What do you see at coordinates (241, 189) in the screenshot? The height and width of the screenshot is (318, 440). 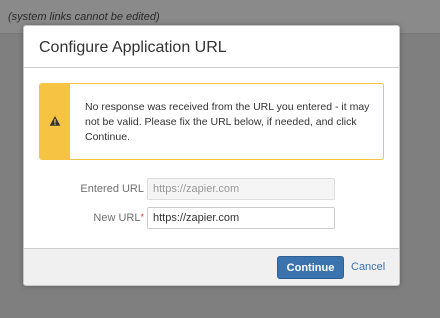 I see `entered-url-field` at bounding box center [241, 189].